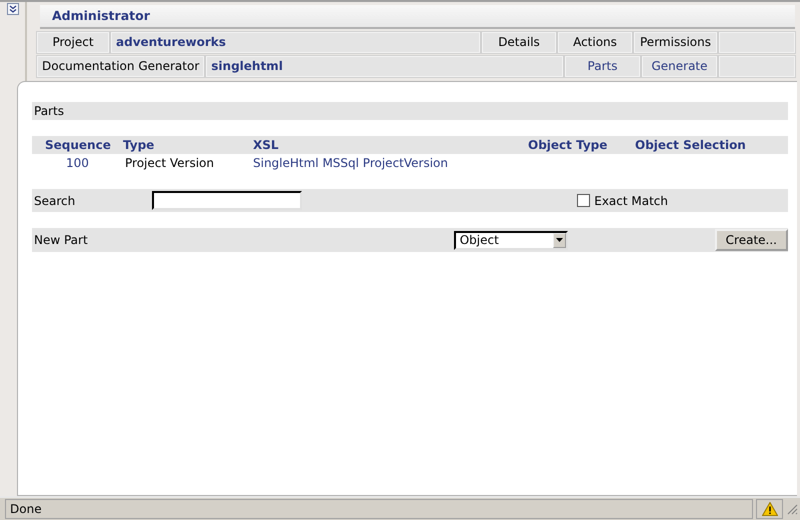 This screenshot has width=800, height=520. Describe the element at coordinates (417, 17) in the screenshot. I see `page-title: Administrator` at that location.